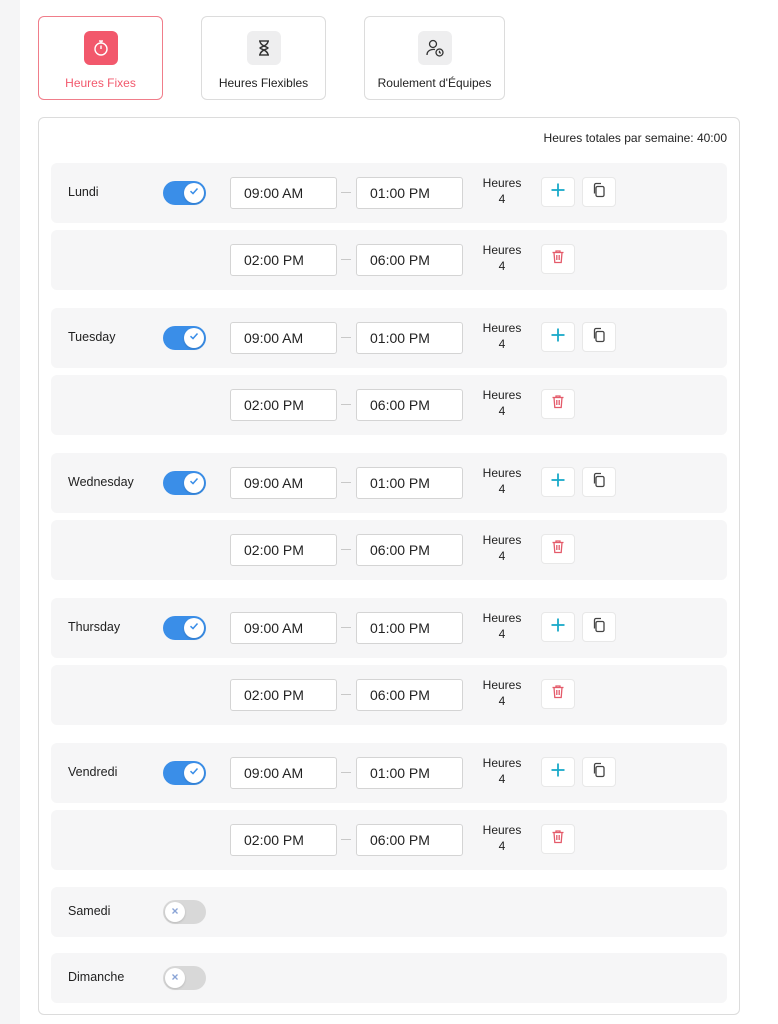 This screenshot has height=1024, width=778. What do you see at coordinates (100, 58) in the screenshot?
I see `tab-heures-fixes: Heures Fixes` at bounding box center [100, 58].